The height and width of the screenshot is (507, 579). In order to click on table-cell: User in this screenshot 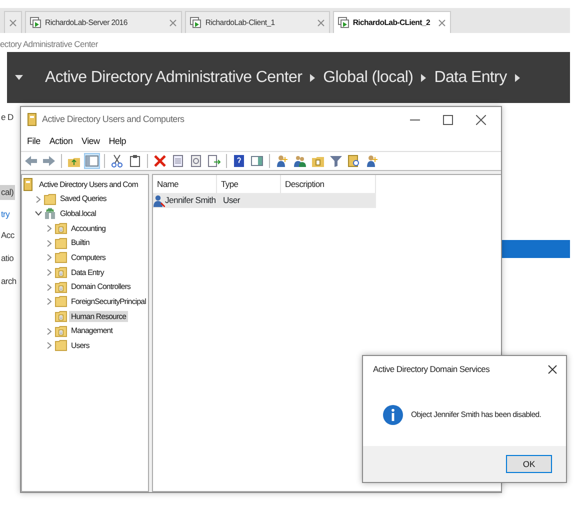, I will do `click(231, 200)`.